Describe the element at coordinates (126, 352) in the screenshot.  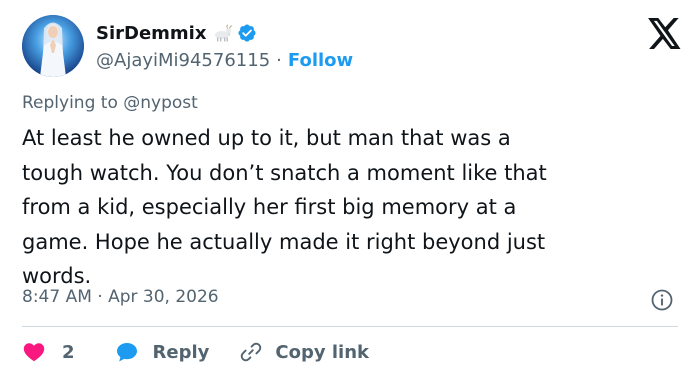
I see `chat-bubble-icon` at that location.